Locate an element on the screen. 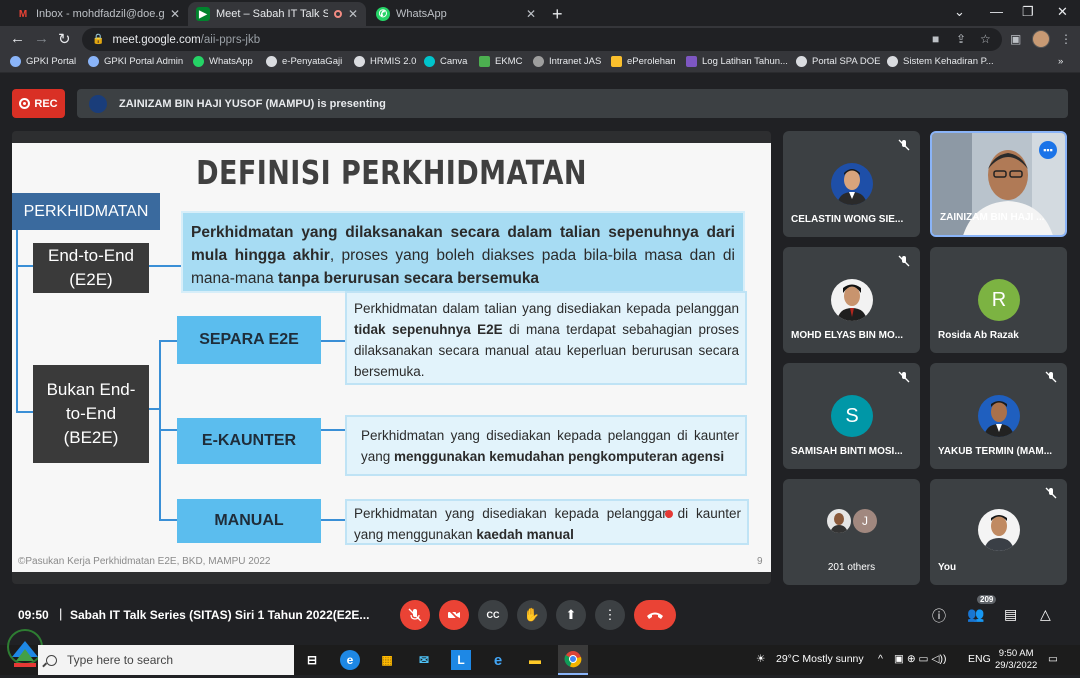 The width and height of the screenshot is (1080, 678). bookmark-item: EKMC is located at coordinates (500, 61).